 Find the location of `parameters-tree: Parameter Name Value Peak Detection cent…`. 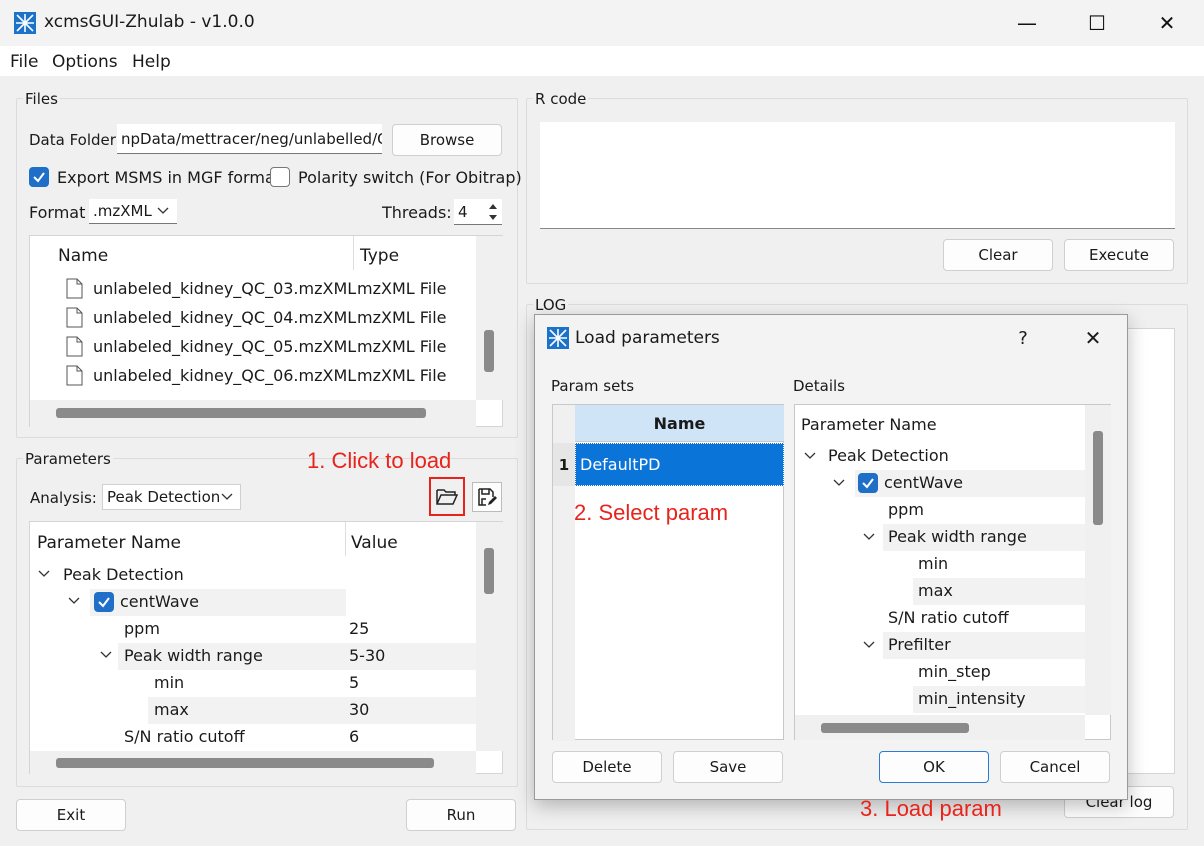

parameters-tree: Parameter Name Value Peak Detection cent… is located at coordinates (266, 647).